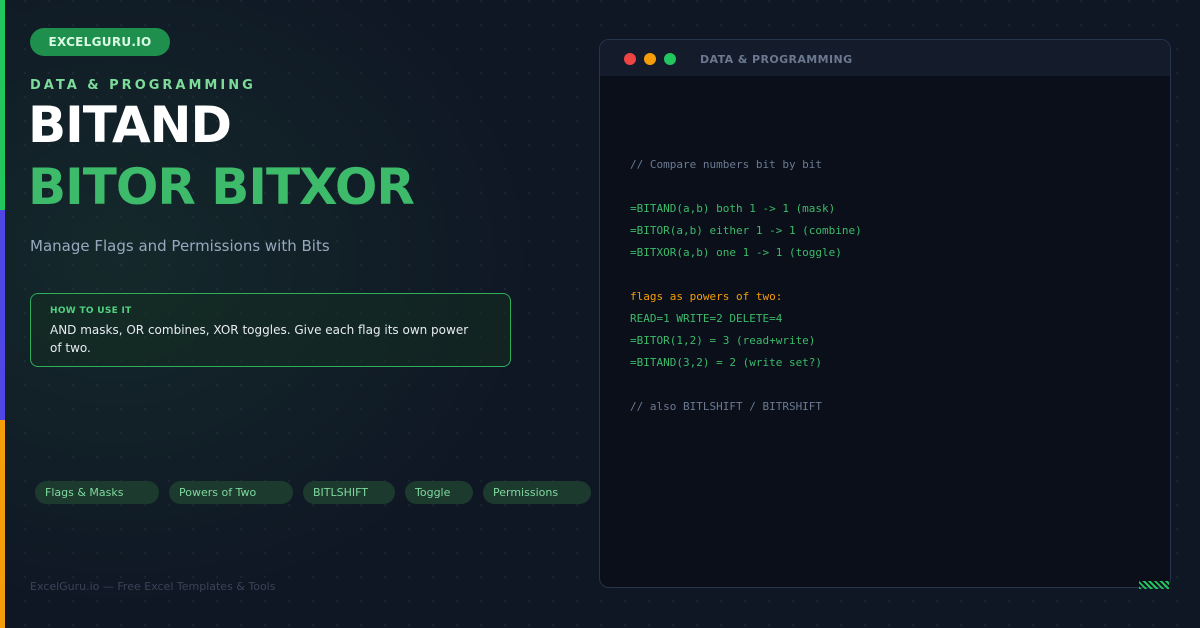 This screenshot has height=628, width=1200. Describe the element at coordinates (650, 59) in the screenshot. I see `minimize-dot-icon` at that location.